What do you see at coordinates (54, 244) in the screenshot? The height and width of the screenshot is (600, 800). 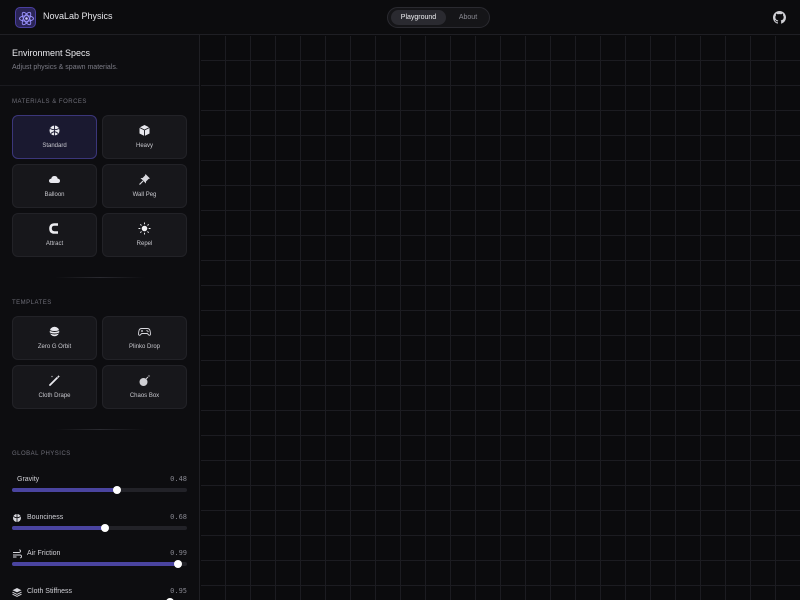 I see `card-label: Attract` at bounding box center [54, 244].